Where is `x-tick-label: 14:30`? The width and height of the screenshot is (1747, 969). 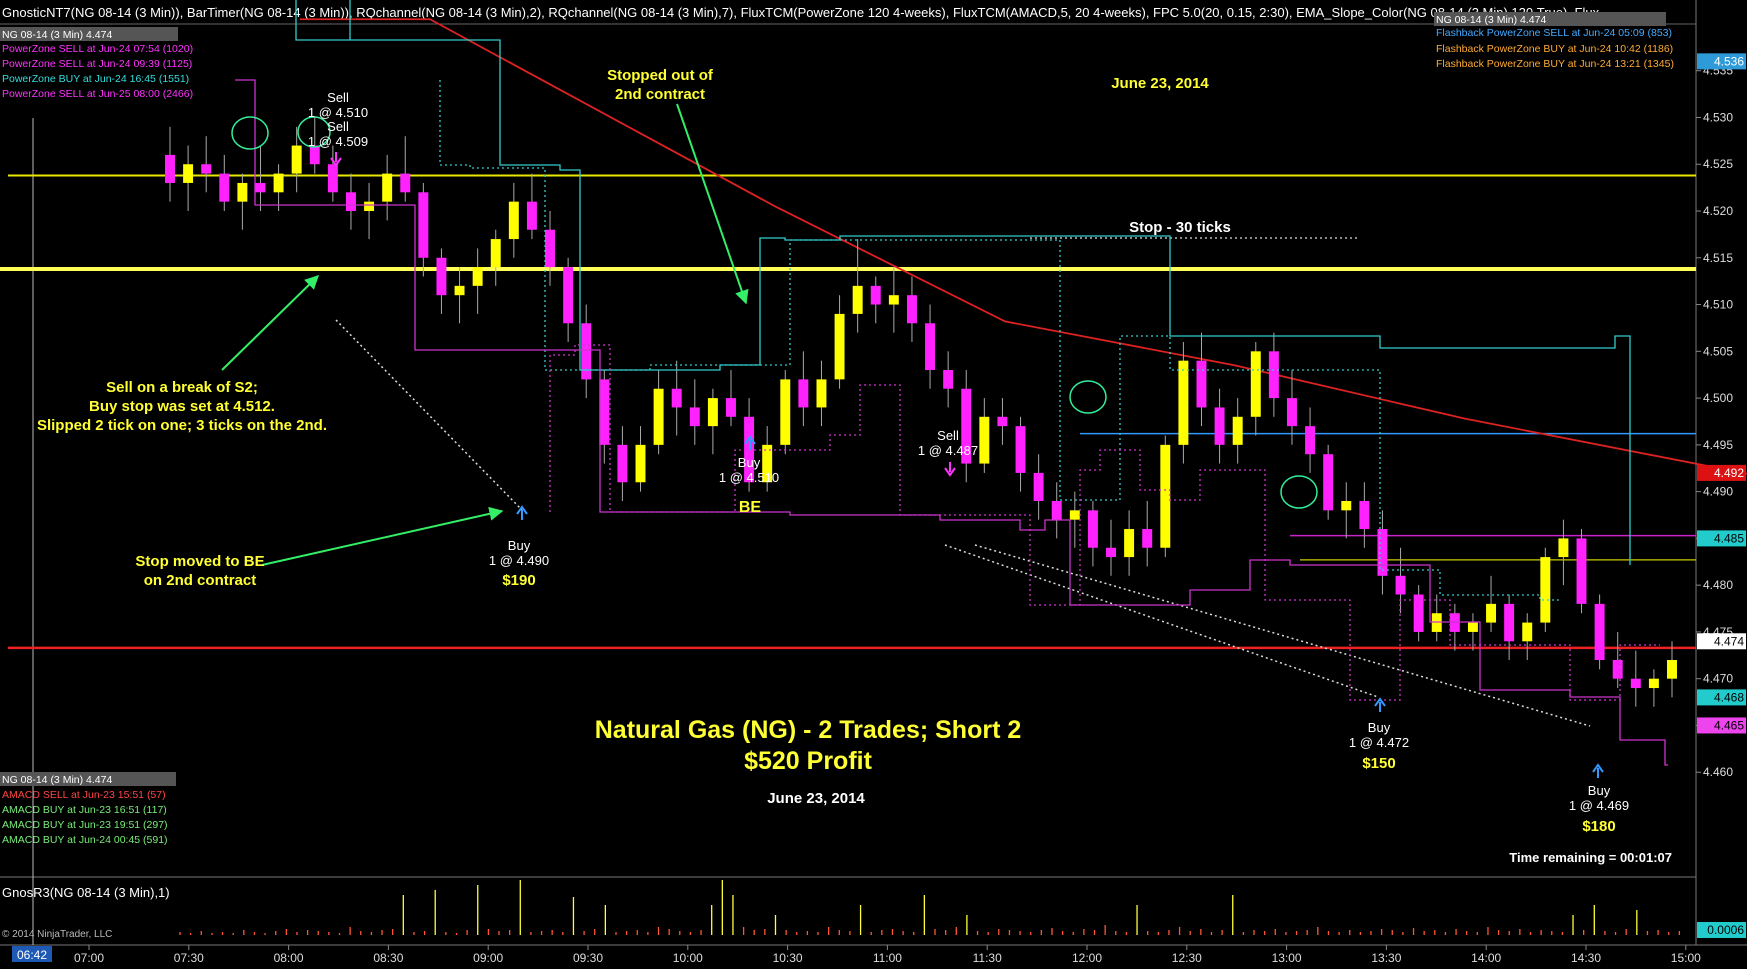
x-tick-label: 14:30 is located at coordinates (1586, 958).